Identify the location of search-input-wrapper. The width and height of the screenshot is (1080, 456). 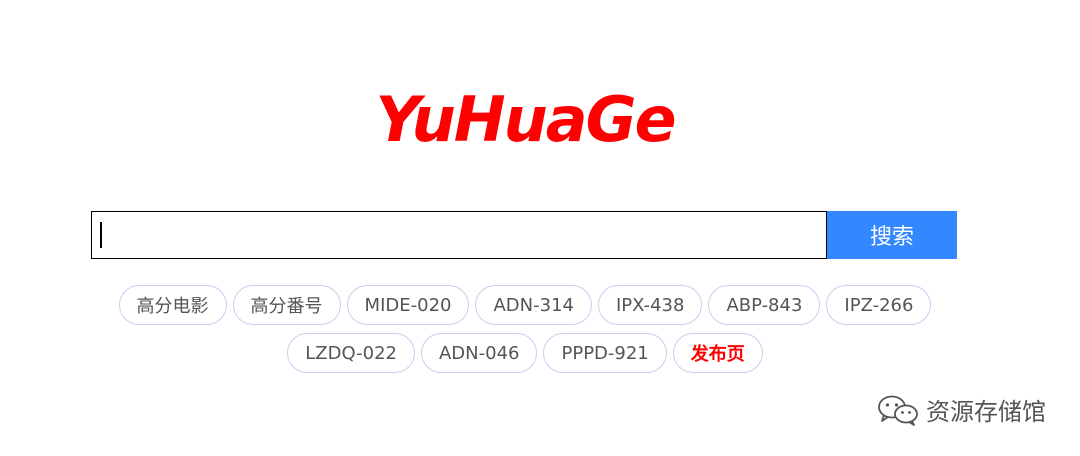
(459, 235).